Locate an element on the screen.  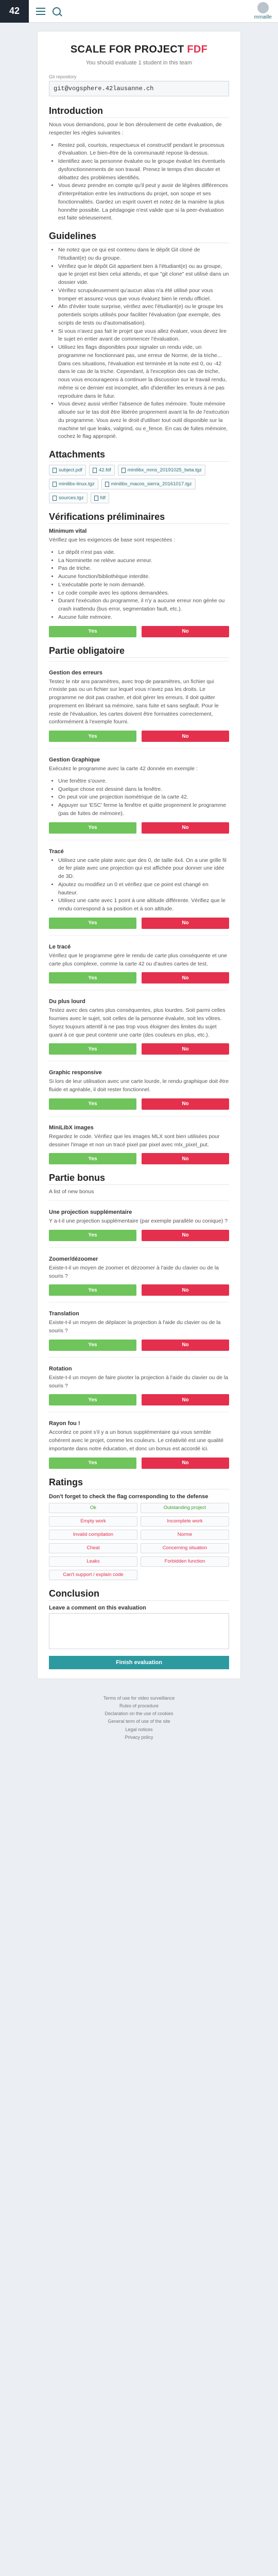
list-item: L'exécutable porte le nom demandé. is located at coordinates (143, 585).